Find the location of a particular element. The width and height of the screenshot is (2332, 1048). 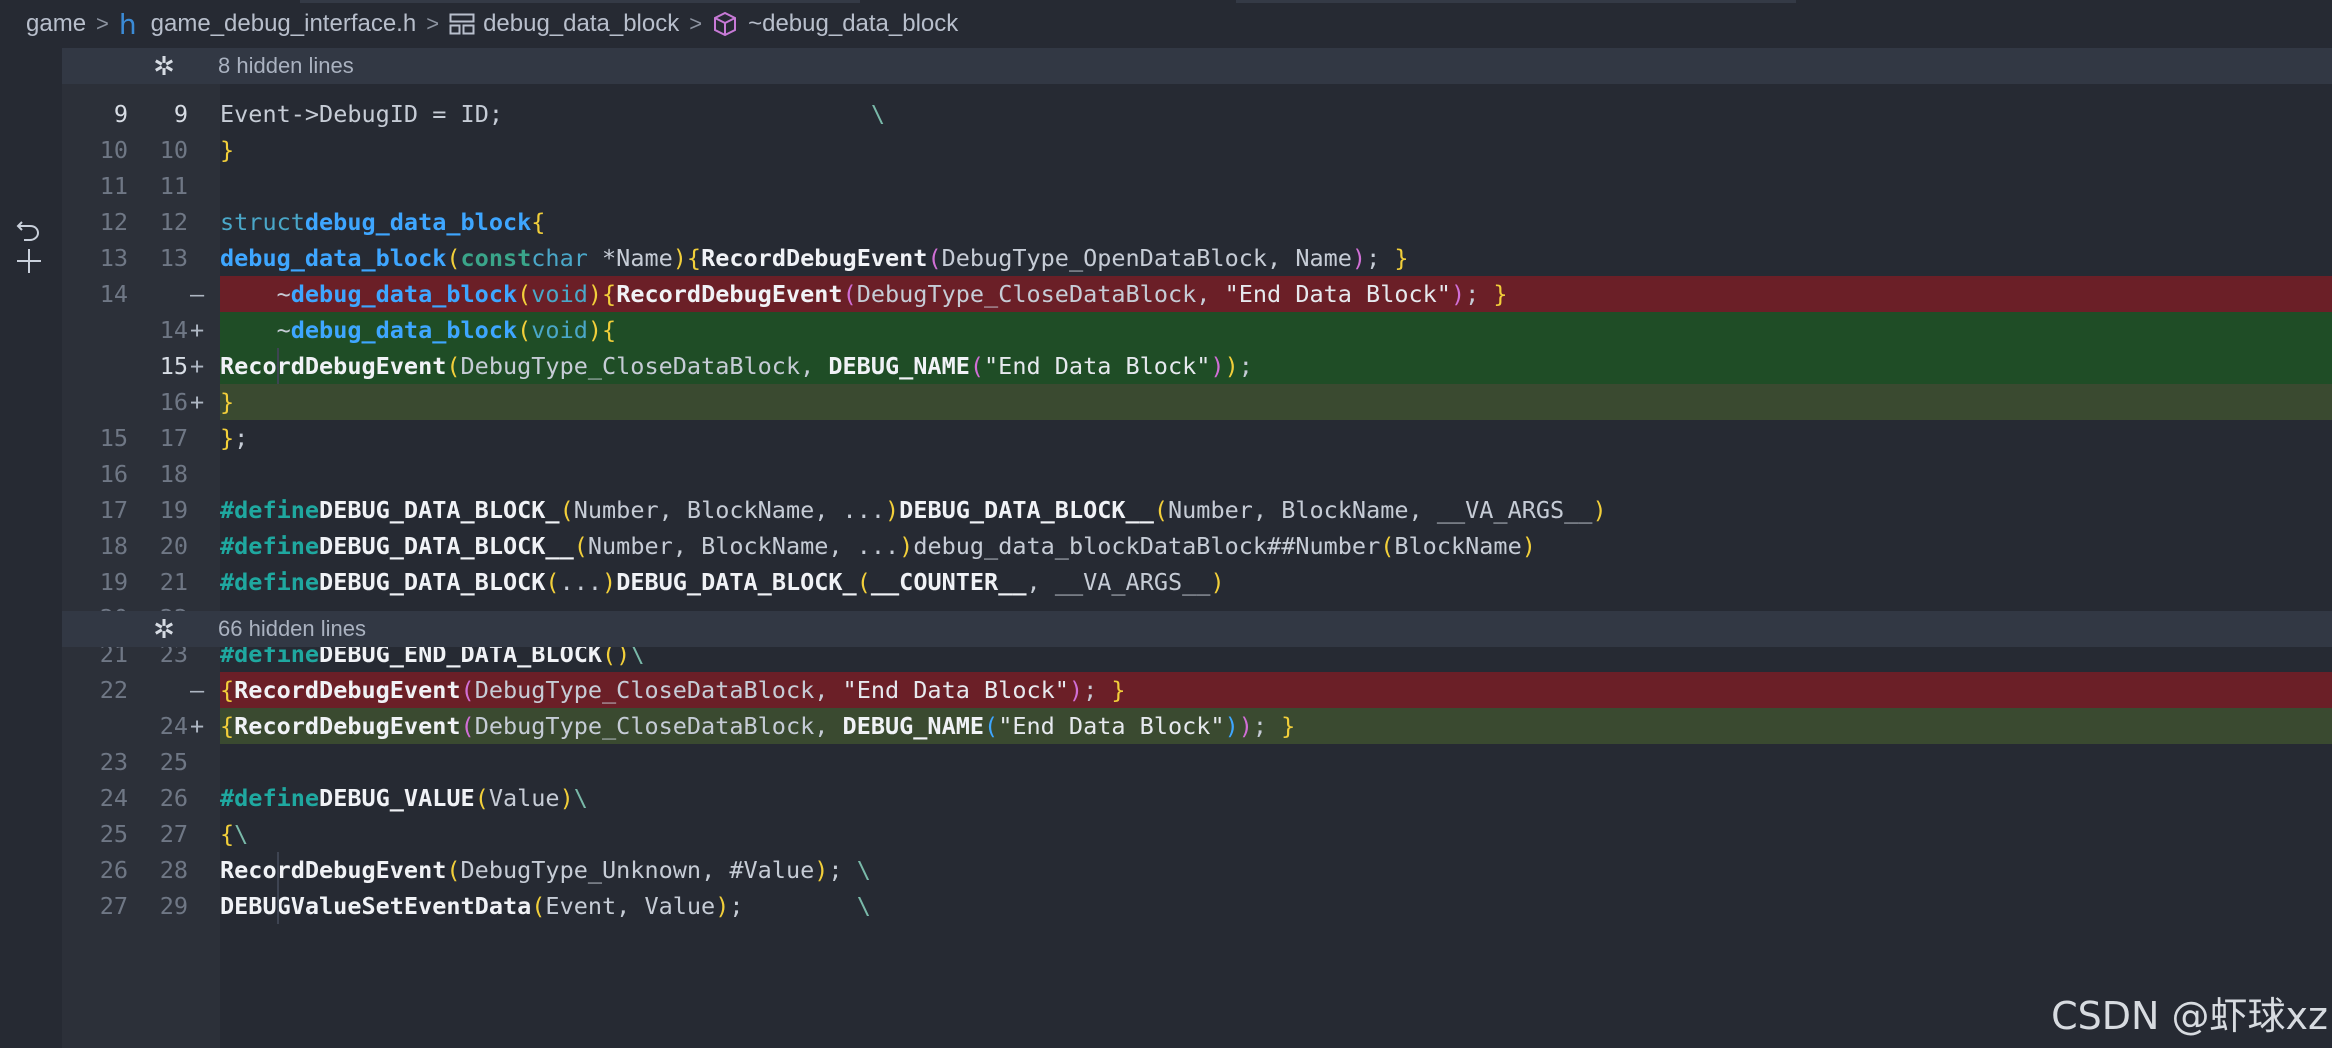

old-line-number: 11 is located at coordinates (113, 186).